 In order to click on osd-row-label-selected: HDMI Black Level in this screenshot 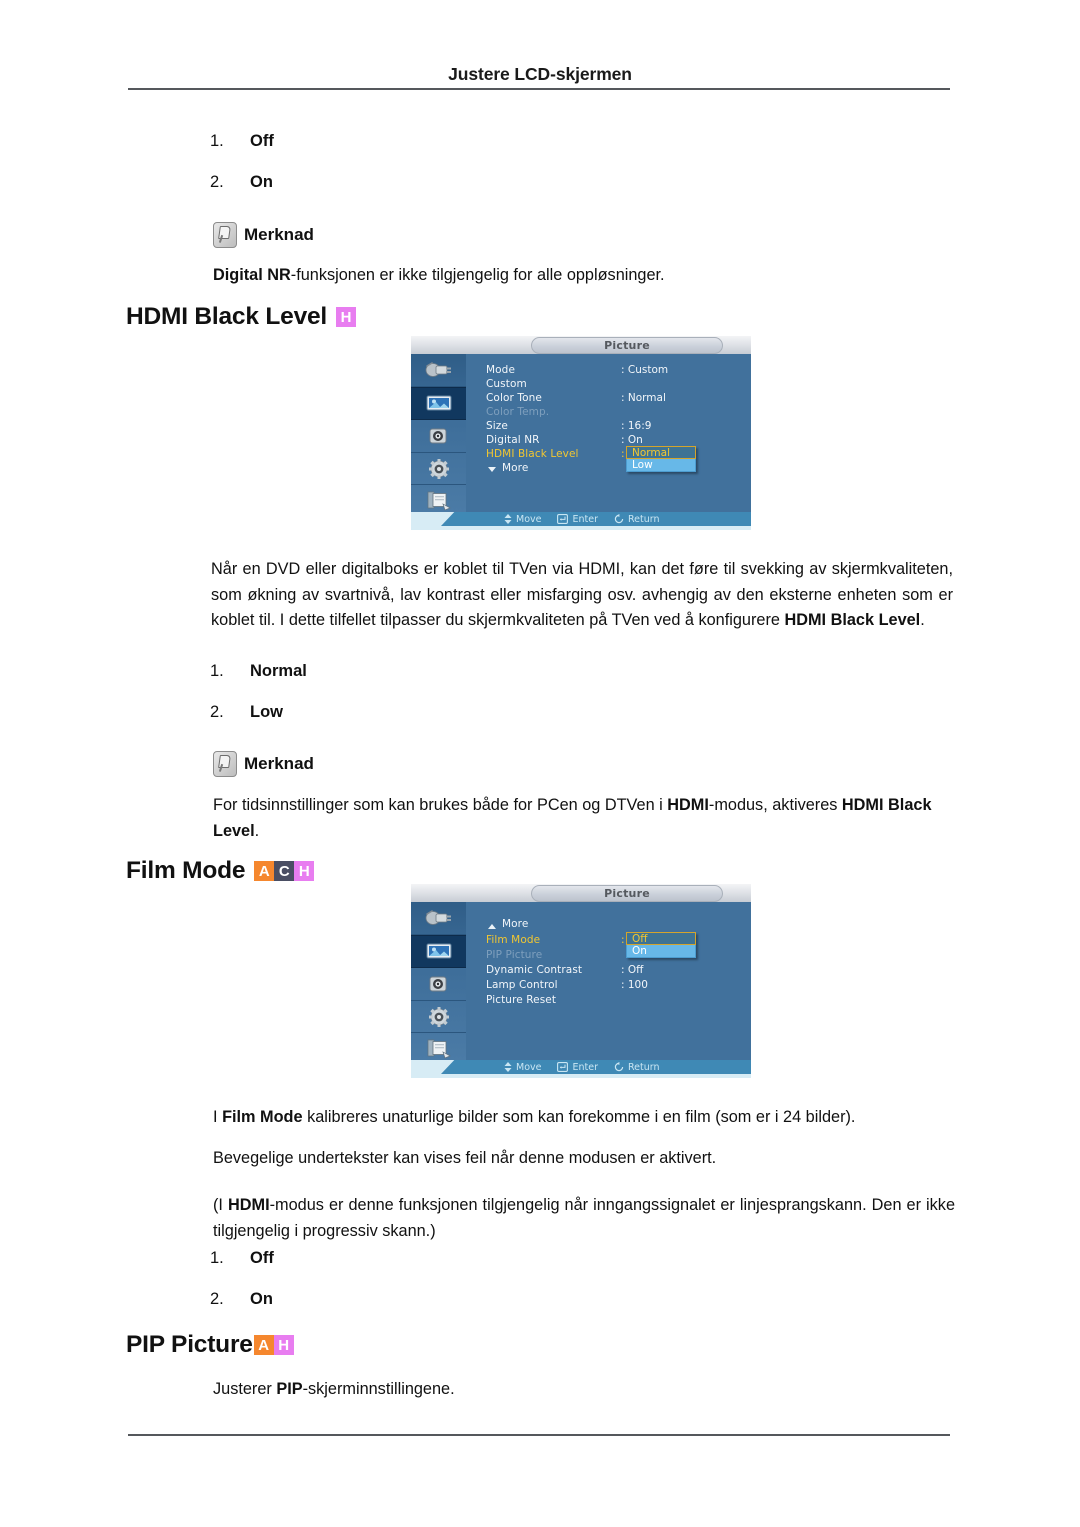, I will do `click(532, 454)`.